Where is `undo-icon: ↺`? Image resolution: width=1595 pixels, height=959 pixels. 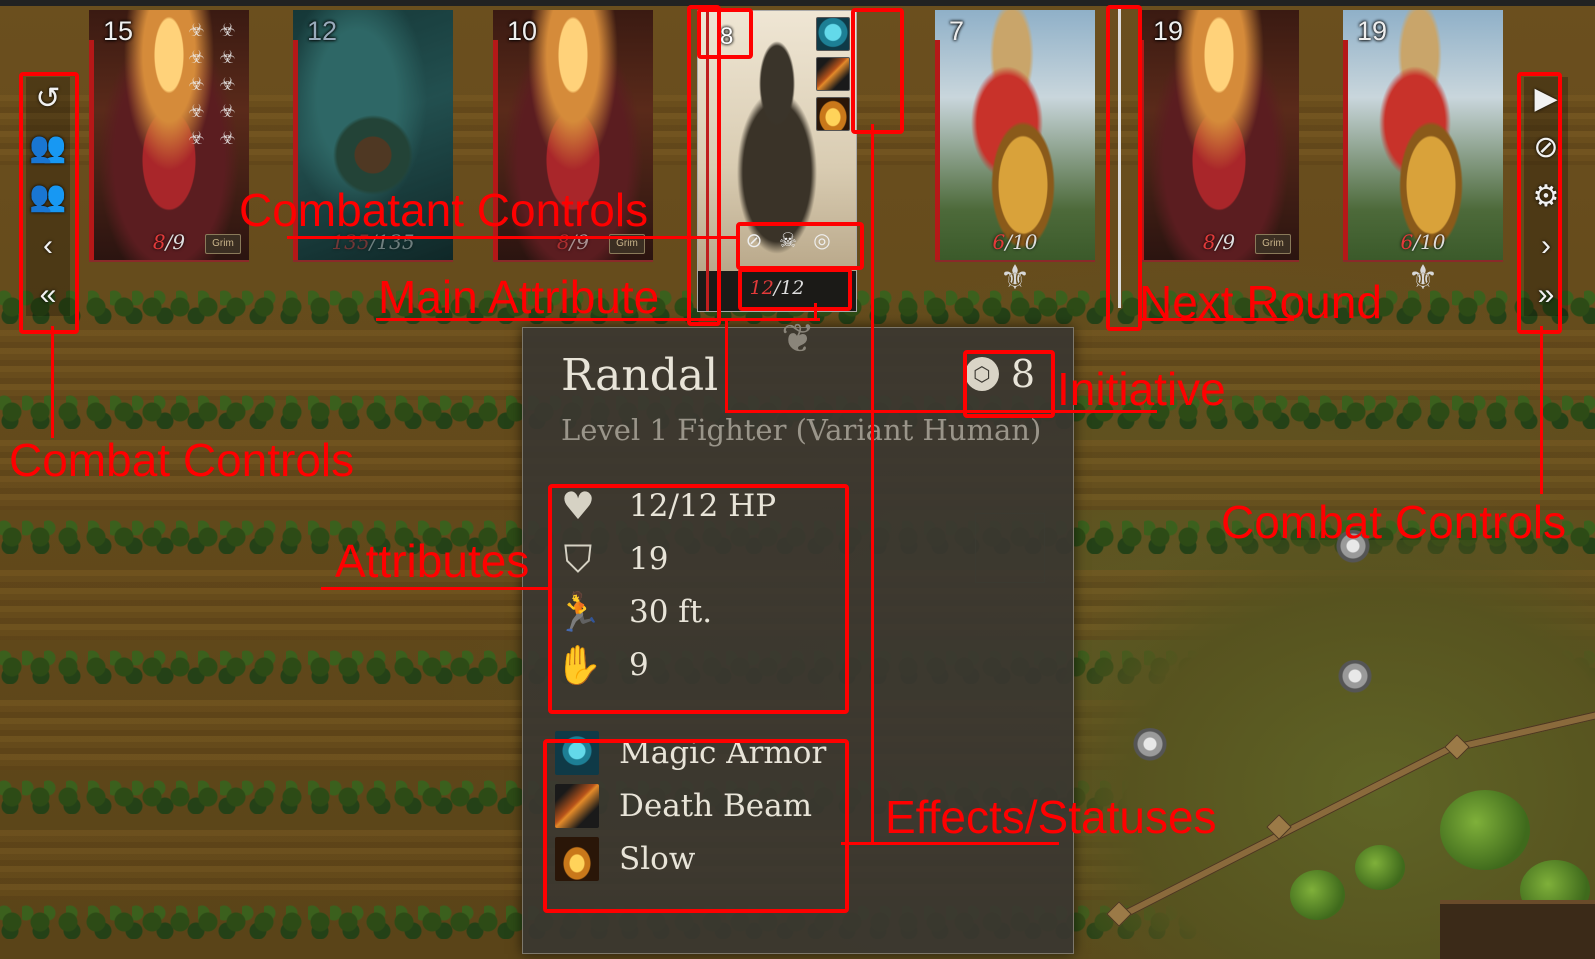 undo-icon: ↺ is located at coordinates (48, 98).